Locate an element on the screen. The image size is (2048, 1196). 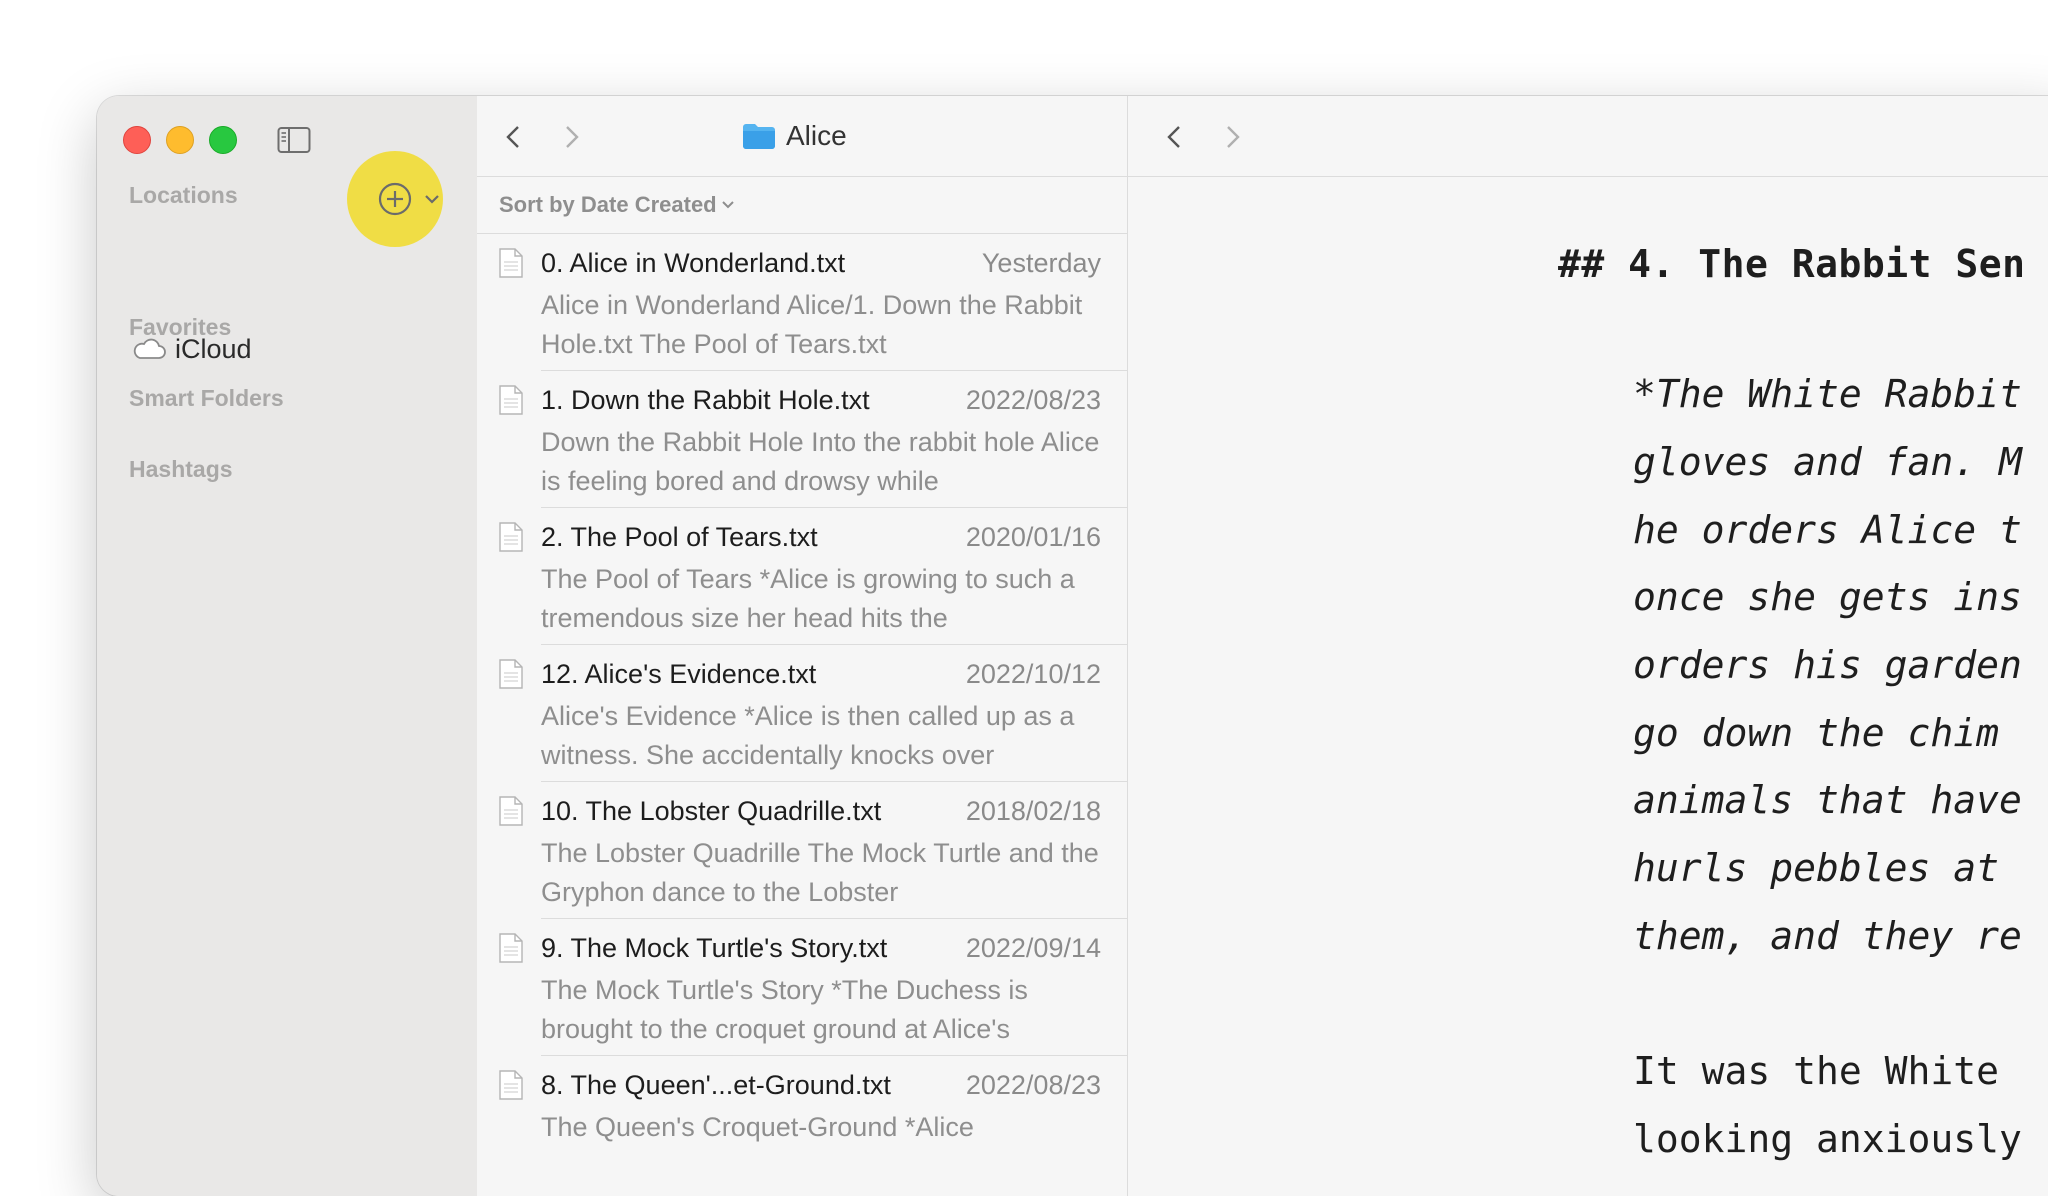
close-window-button is located at coordinates (137, 140).